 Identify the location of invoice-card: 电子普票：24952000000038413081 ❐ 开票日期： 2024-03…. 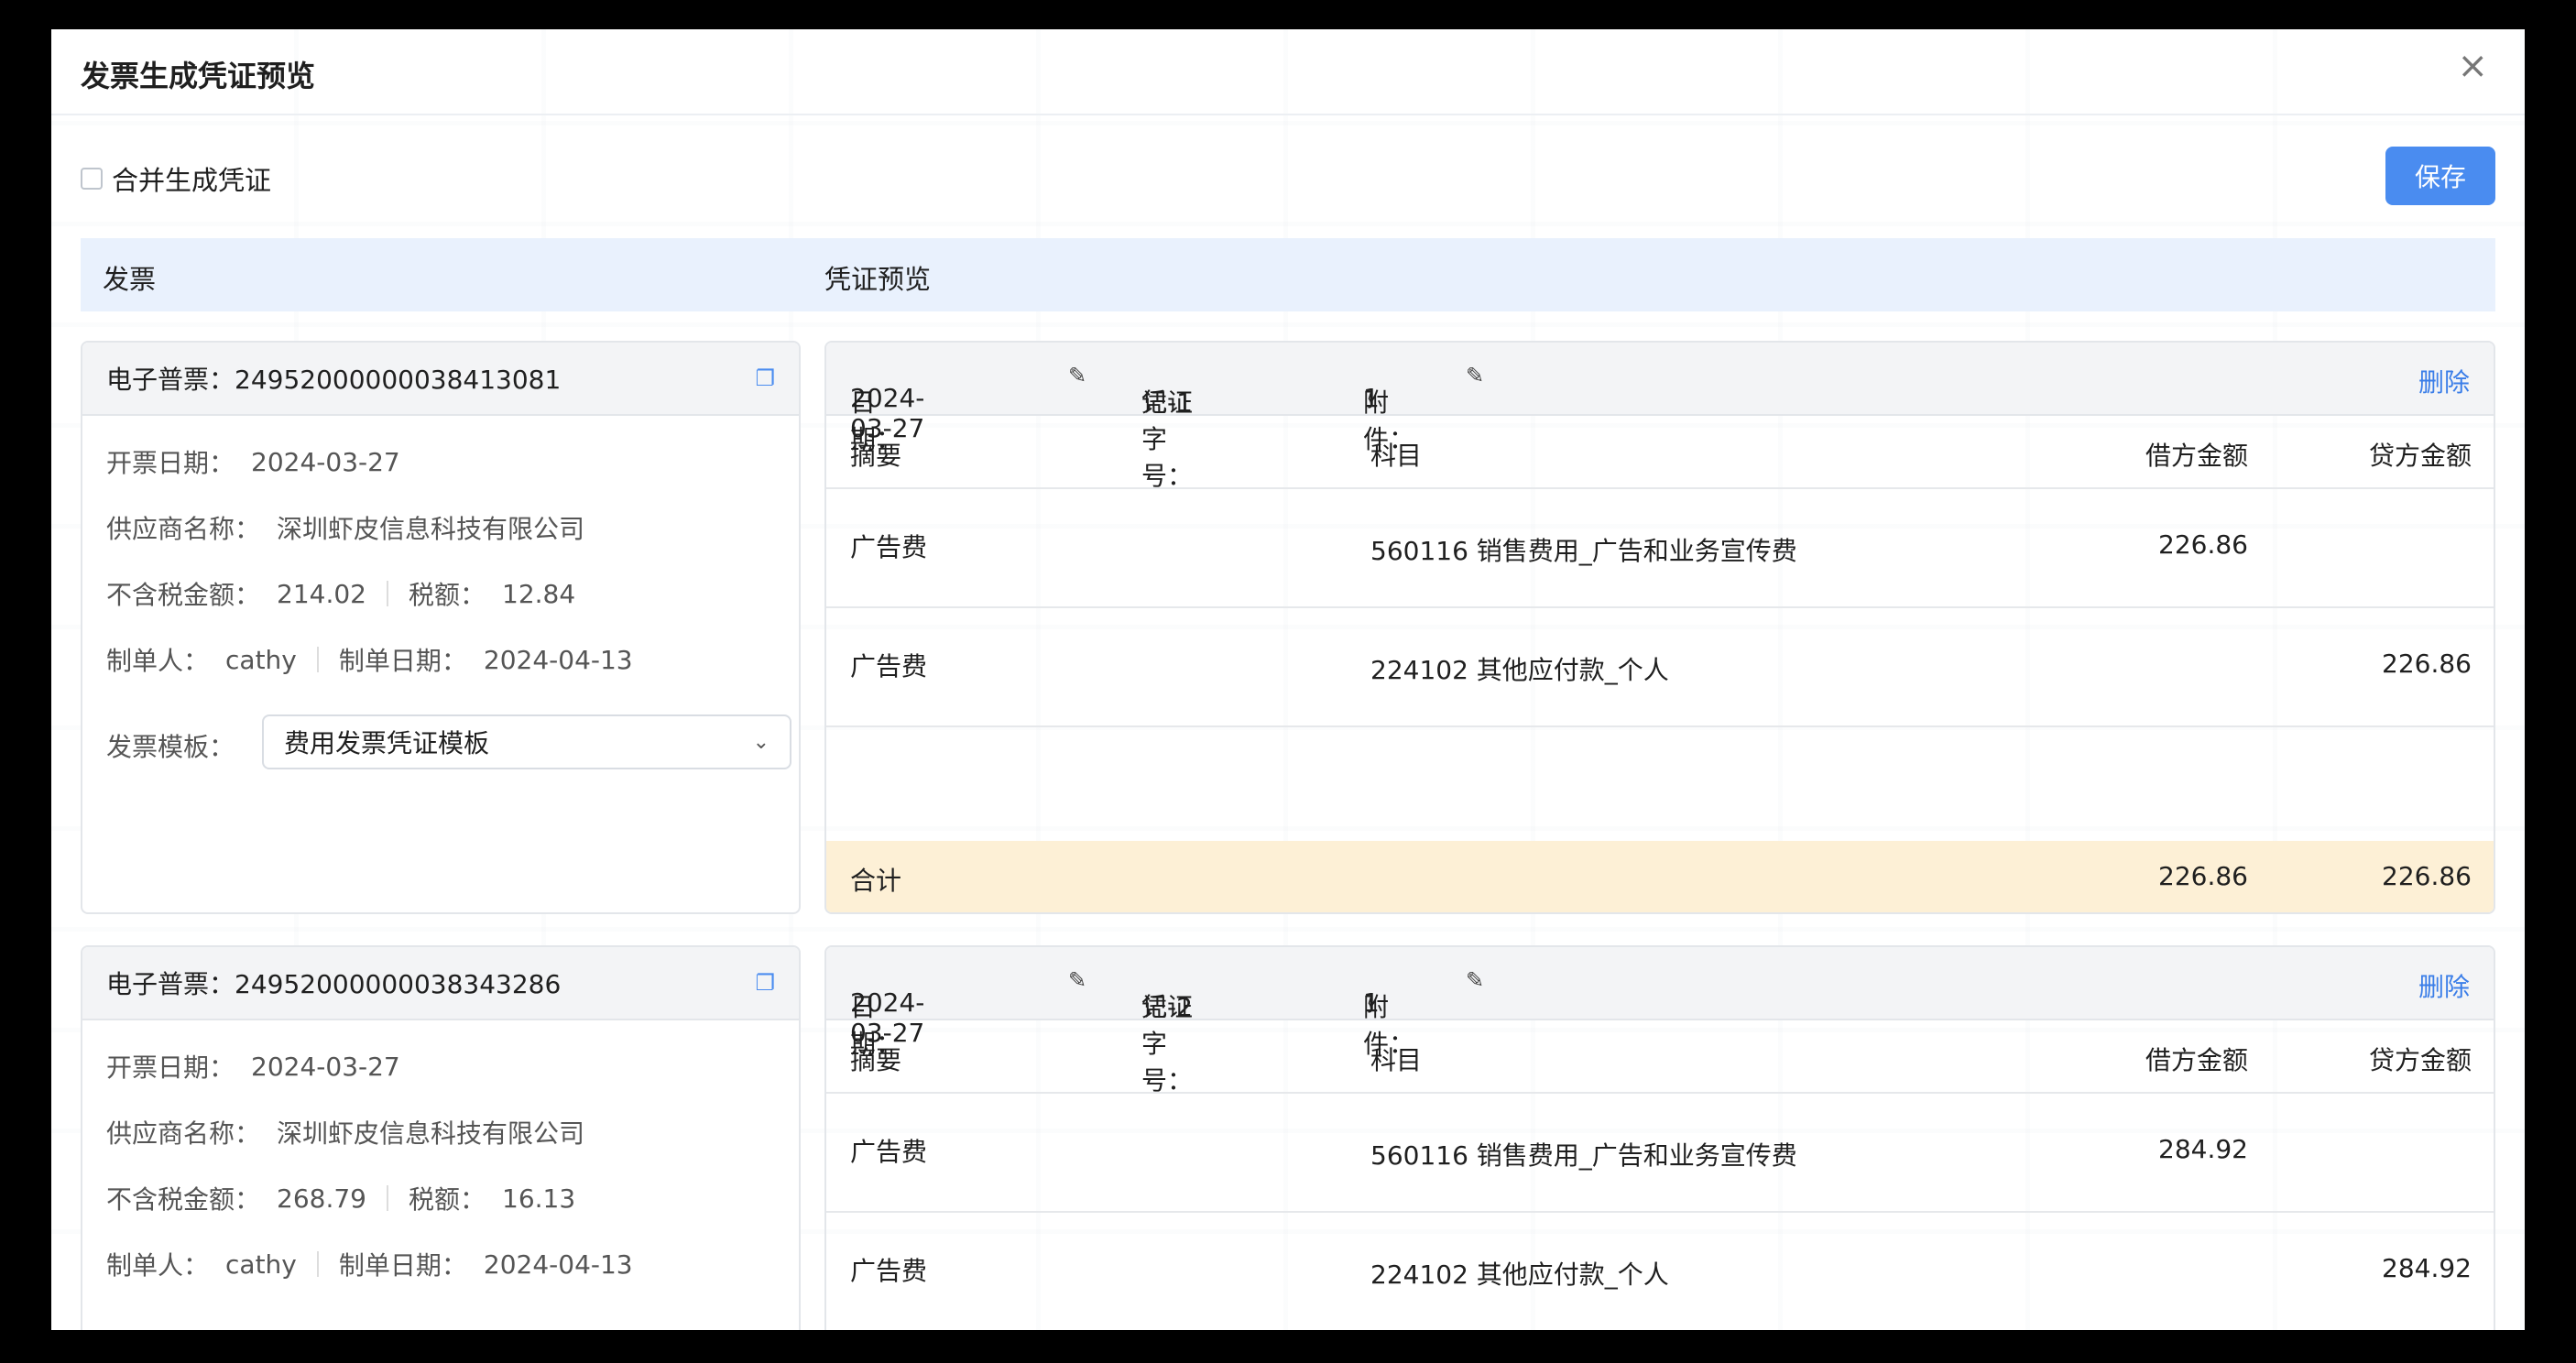
(441, 627).